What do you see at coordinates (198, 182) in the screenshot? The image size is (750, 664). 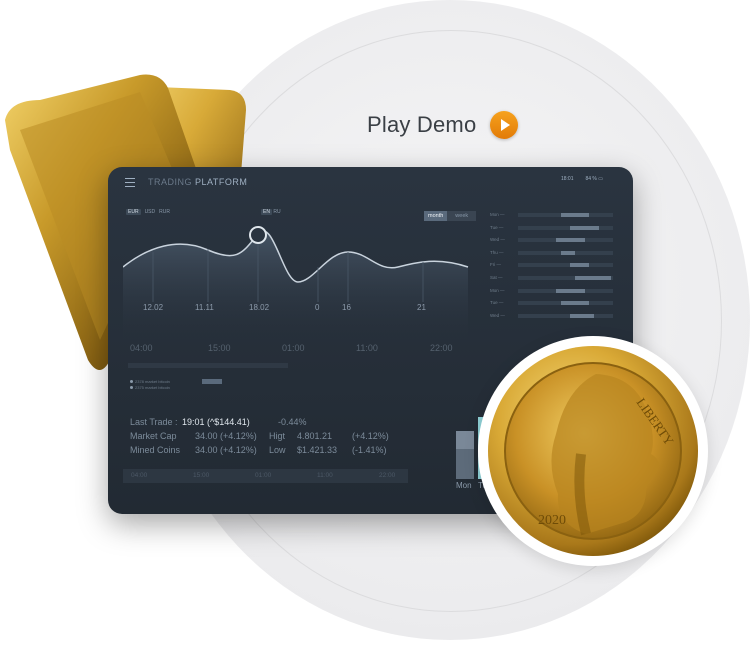 I see `app-title: TRADING PLATFORM` at bounding box center [198, 182].